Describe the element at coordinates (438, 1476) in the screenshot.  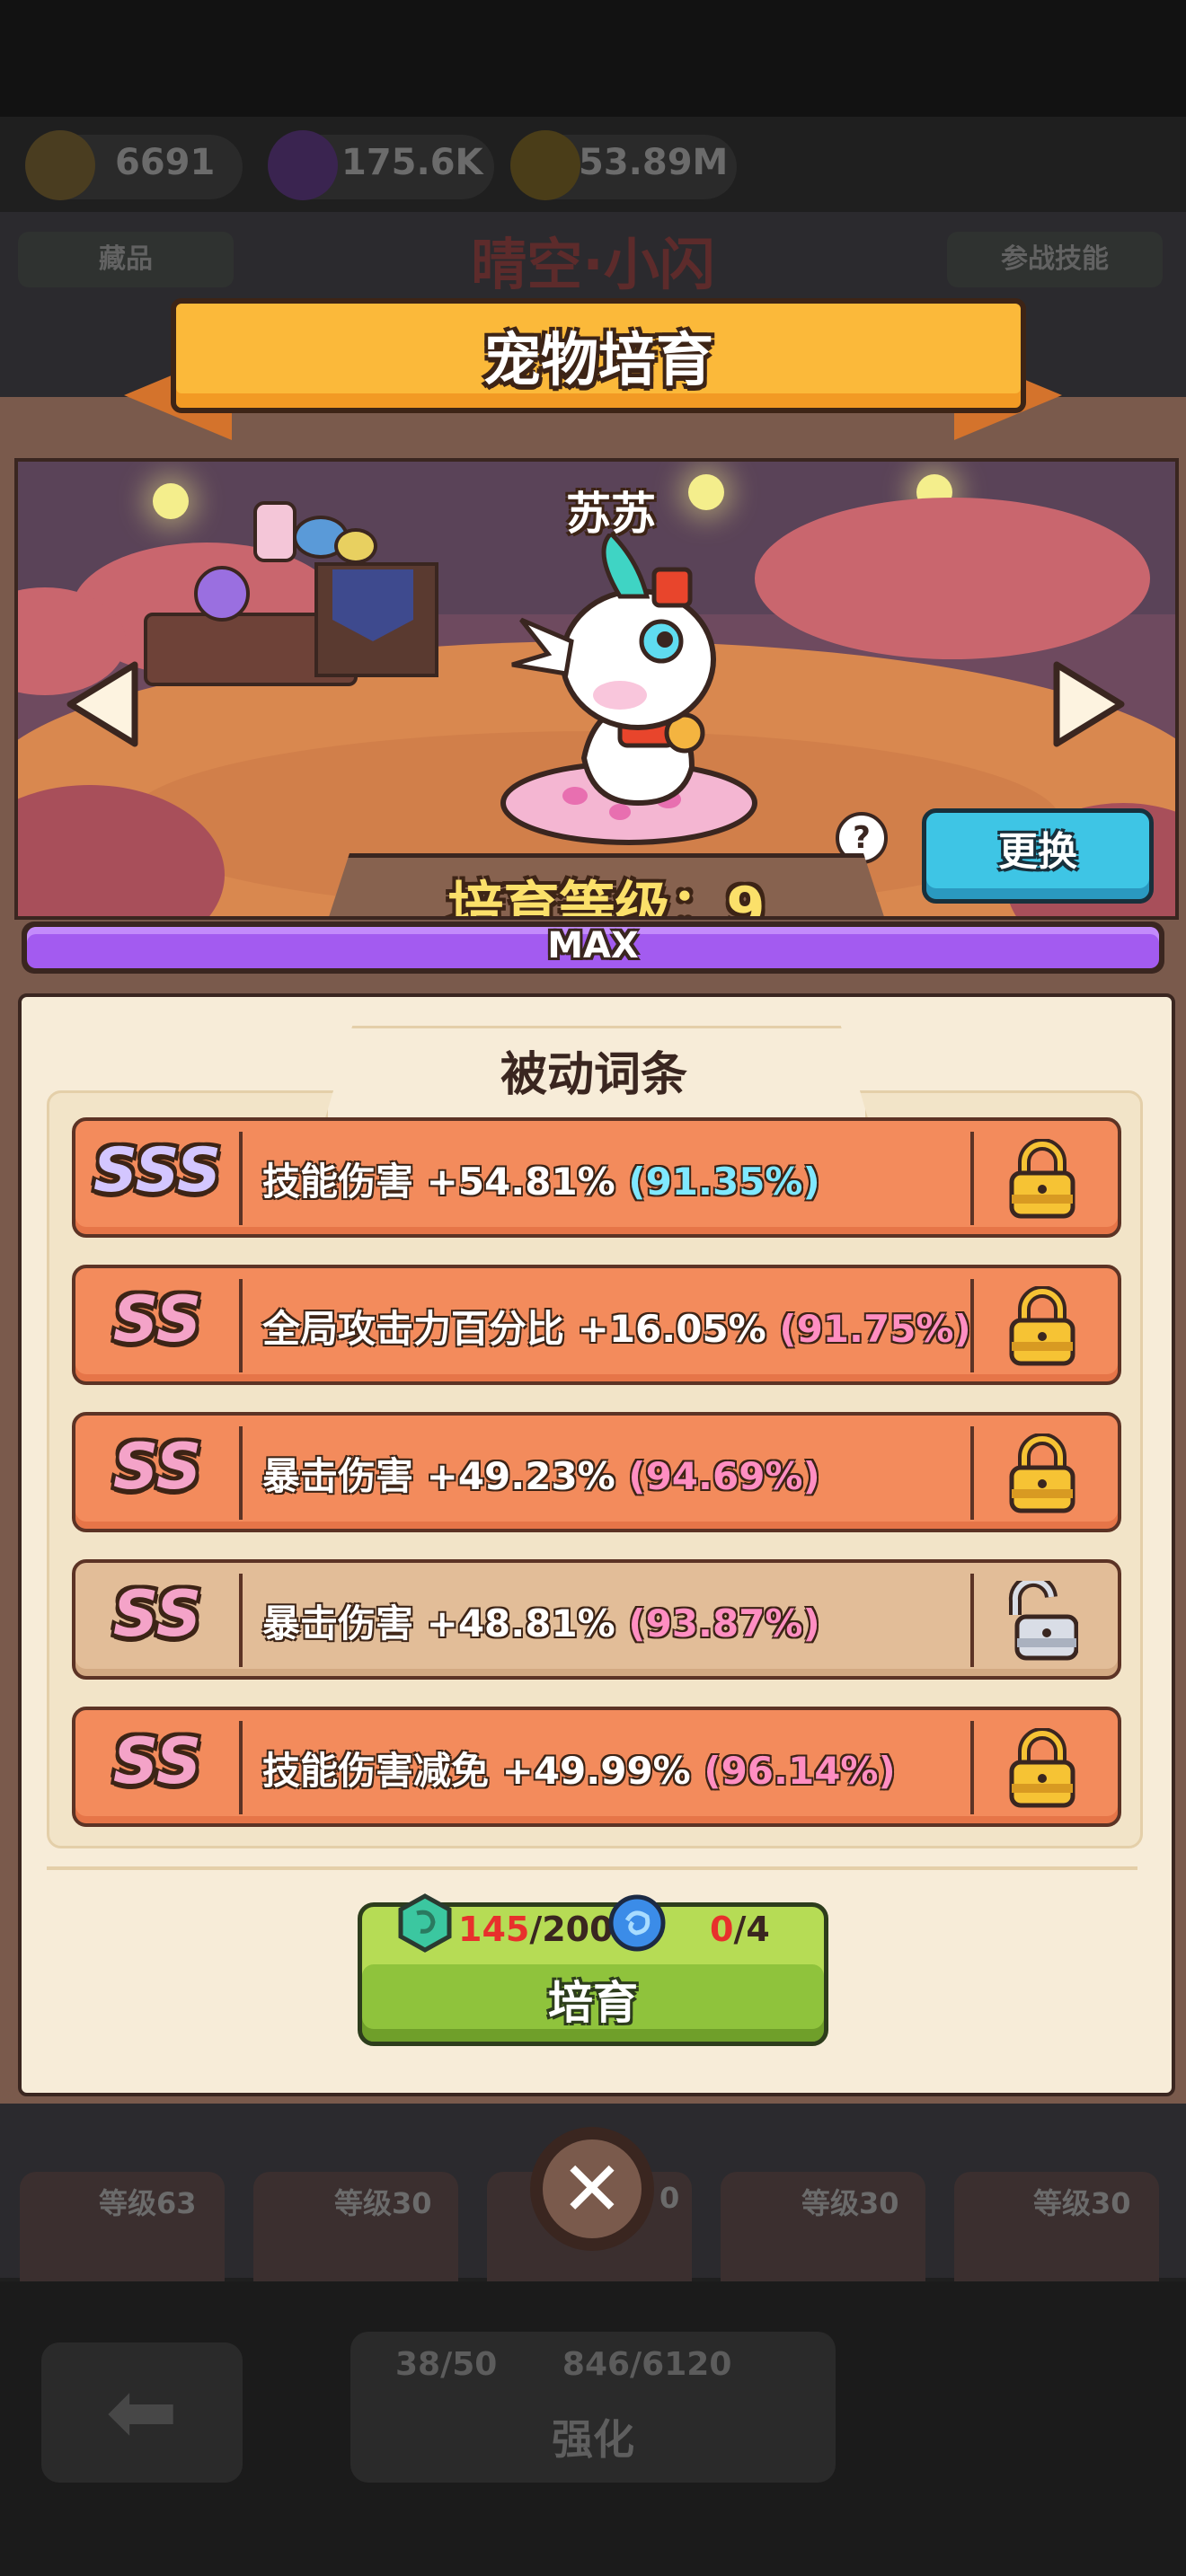
I see `entry-text: 暴击伤害 +49.23%` at that location.